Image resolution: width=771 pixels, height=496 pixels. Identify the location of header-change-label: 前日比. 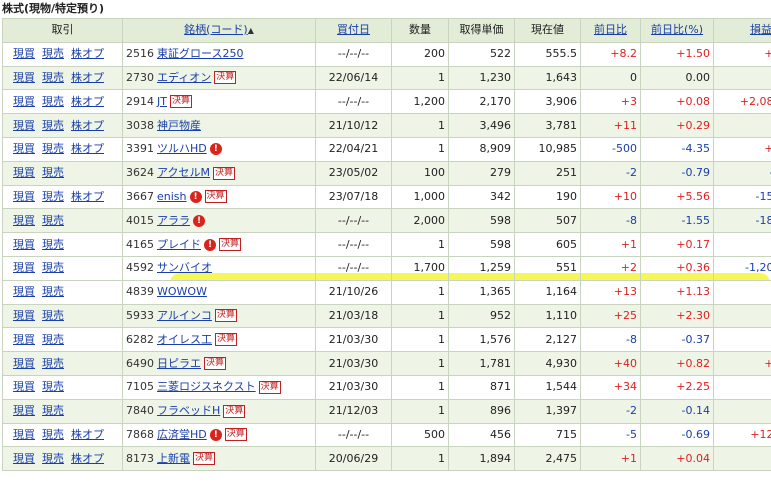
(610, 29).